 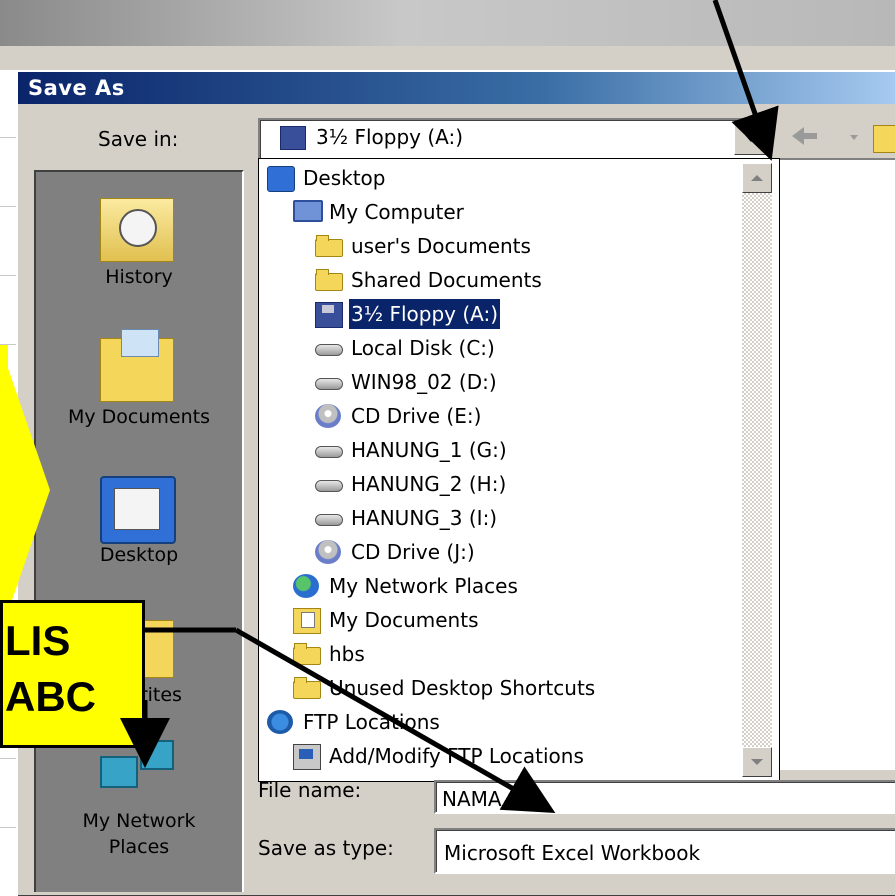 I want to click on arrow-to-save-in, so click(x=745, y=80).